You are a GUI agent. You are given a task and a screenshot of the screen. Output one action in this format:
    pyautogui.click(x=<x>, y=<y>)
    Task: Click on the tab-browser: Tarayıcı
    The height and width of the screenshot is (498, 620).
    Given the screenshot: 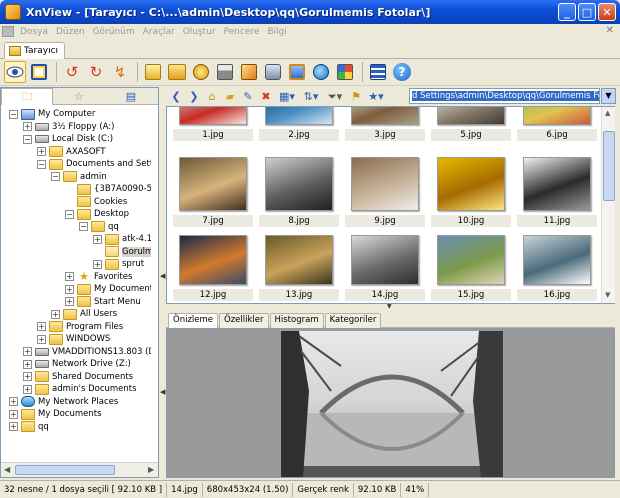 What is the action you would take?
    pyautogui.click(x=35, y=50)
    